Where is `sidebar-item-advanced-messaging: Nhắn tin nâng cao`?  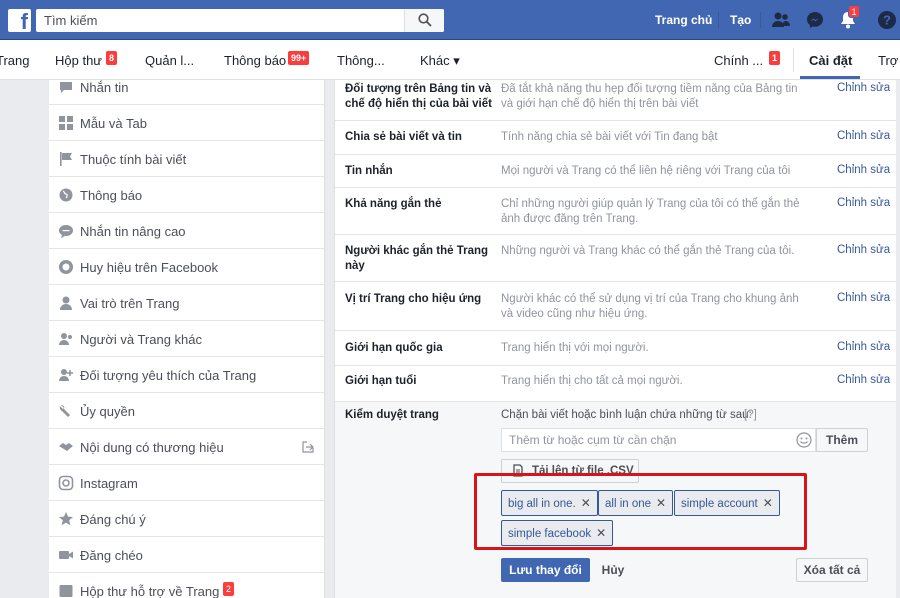
sidebar-item-advanced-messaging: Nhắn tin nâng cao is located at coordinates (186, 231).